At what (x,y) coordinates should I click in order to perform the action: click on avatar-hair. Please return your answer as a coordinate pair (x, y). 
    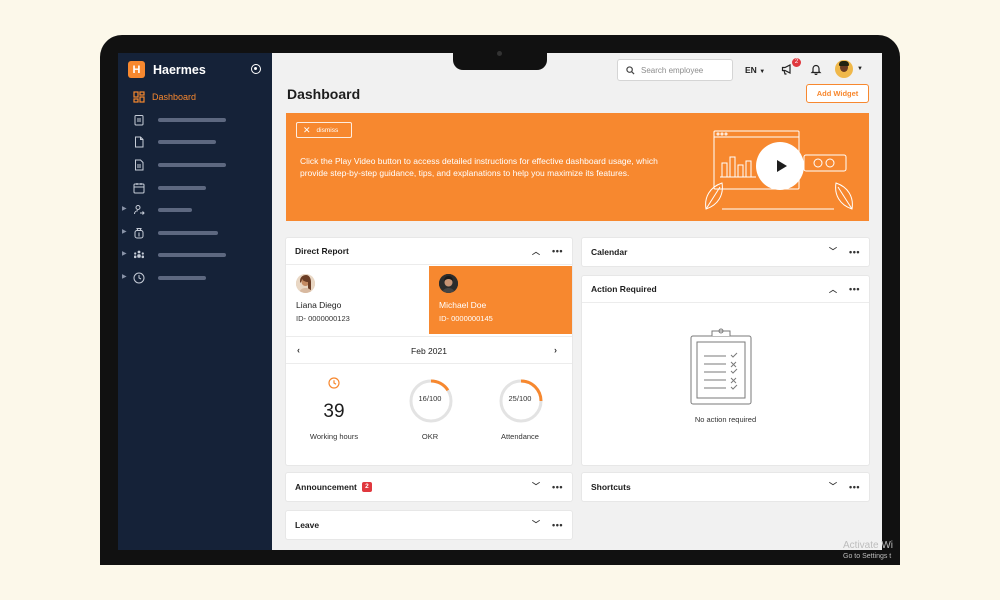
    Looking at the image, I should click on (844, 63).